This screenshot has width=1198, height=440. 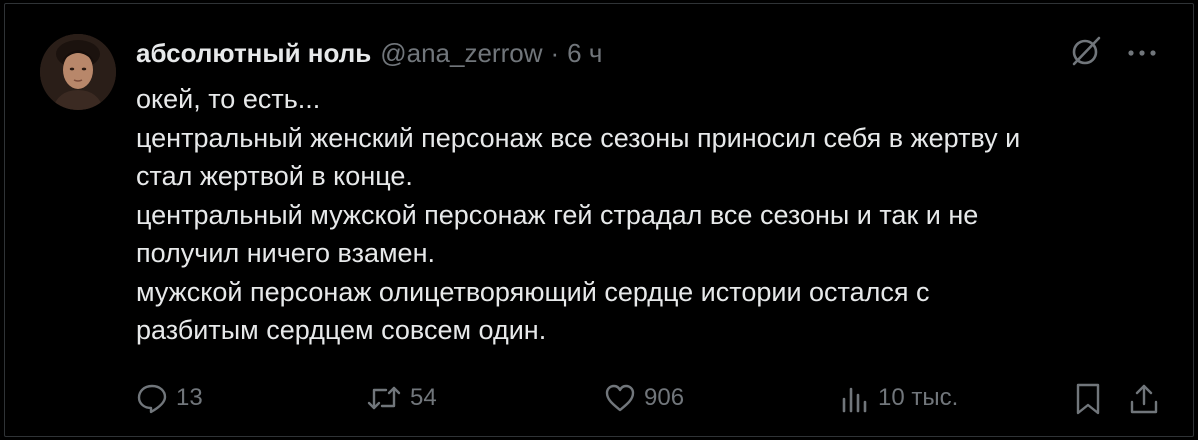 I want to click on timestamp: 6 ч, so click(x=584, y=53).